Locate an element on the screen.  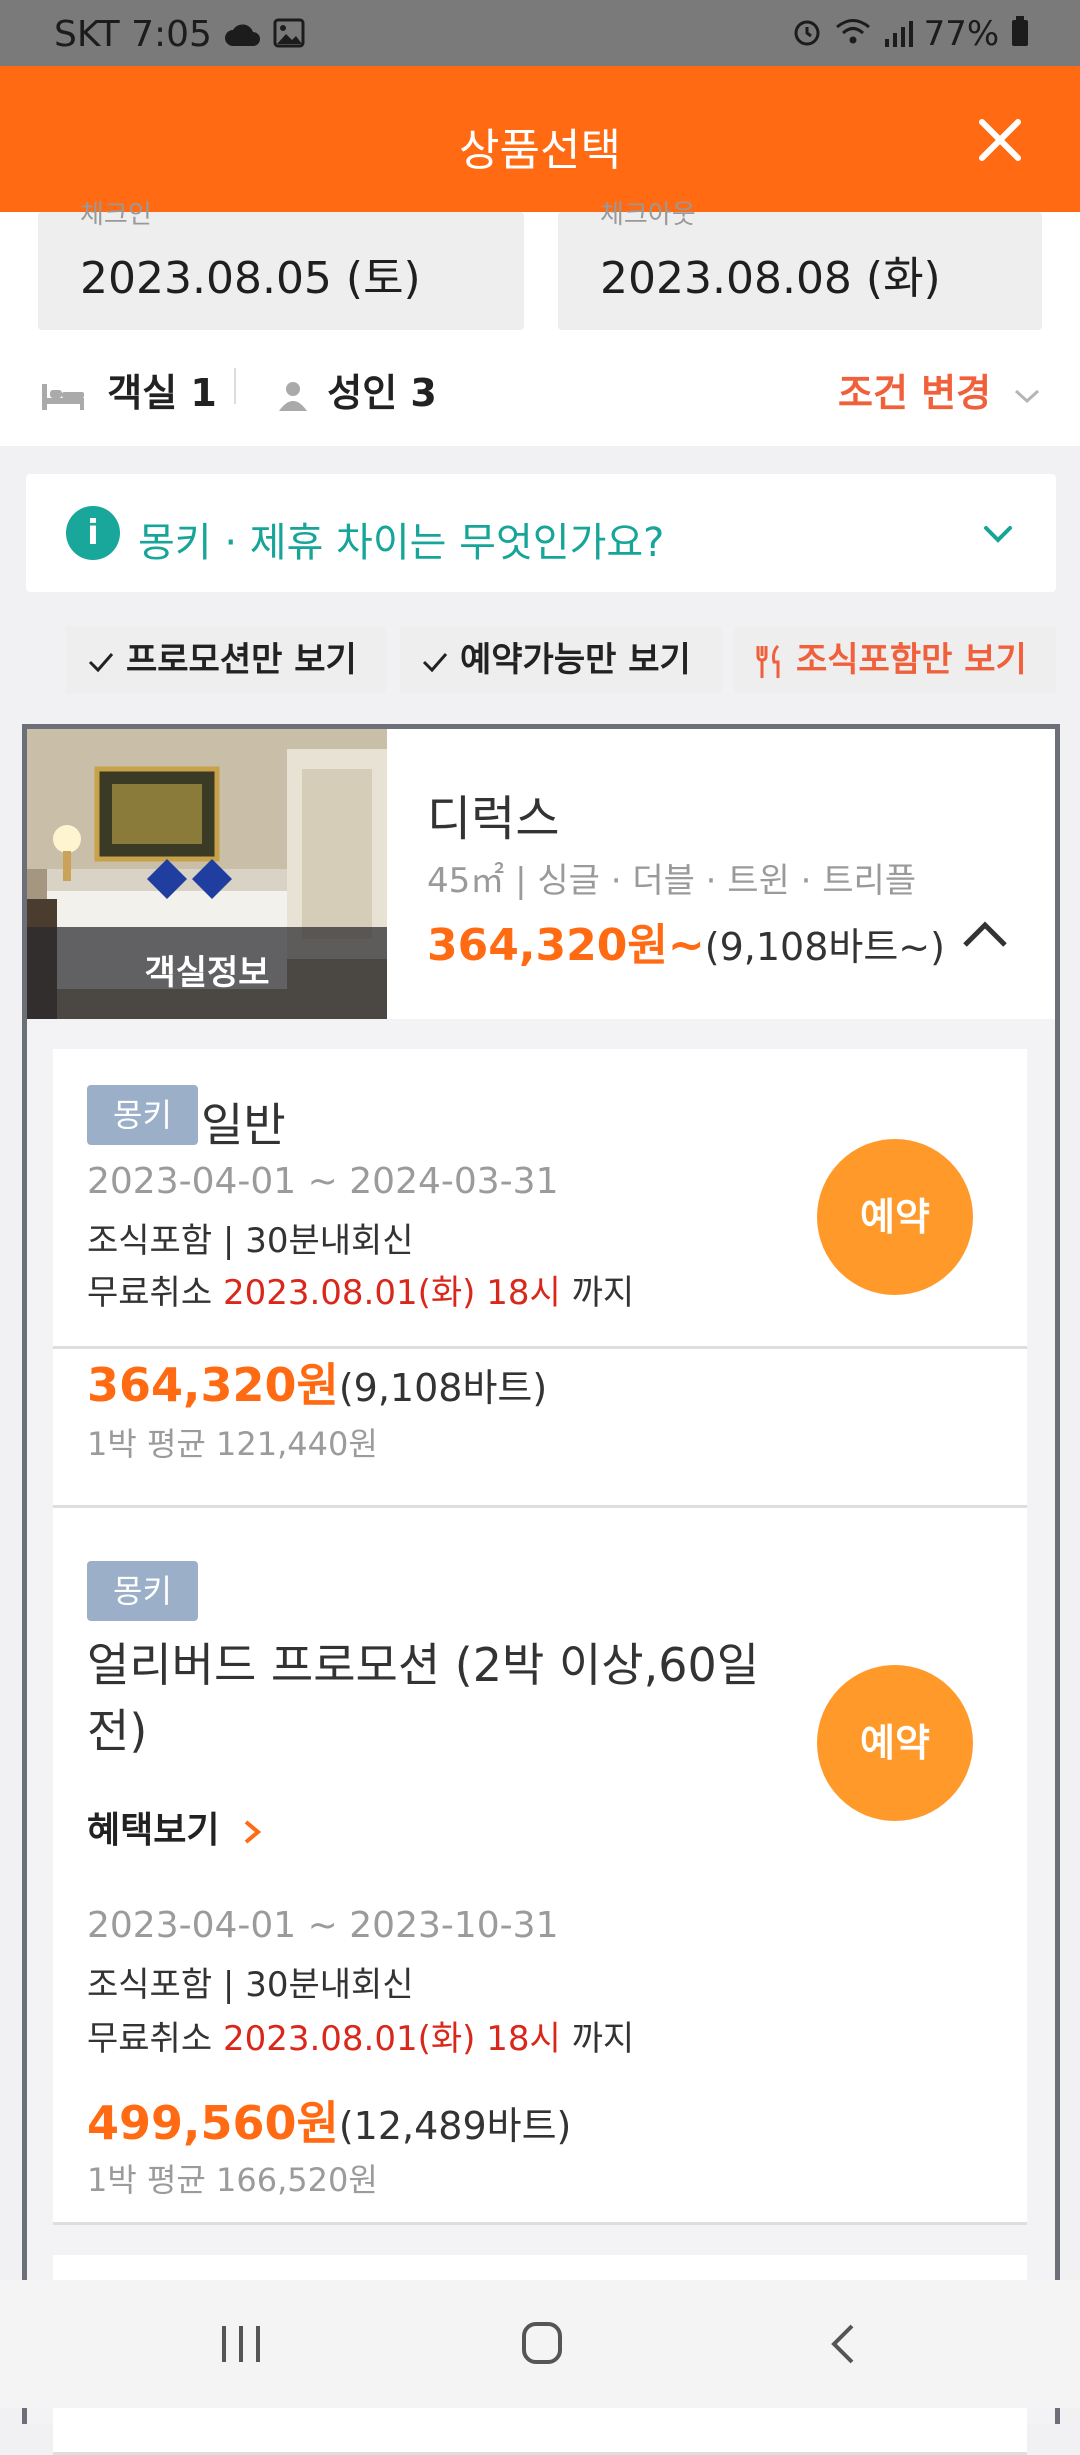
filter-breakfast: 조식포함만 보기 is located at coordinates (895, 660).